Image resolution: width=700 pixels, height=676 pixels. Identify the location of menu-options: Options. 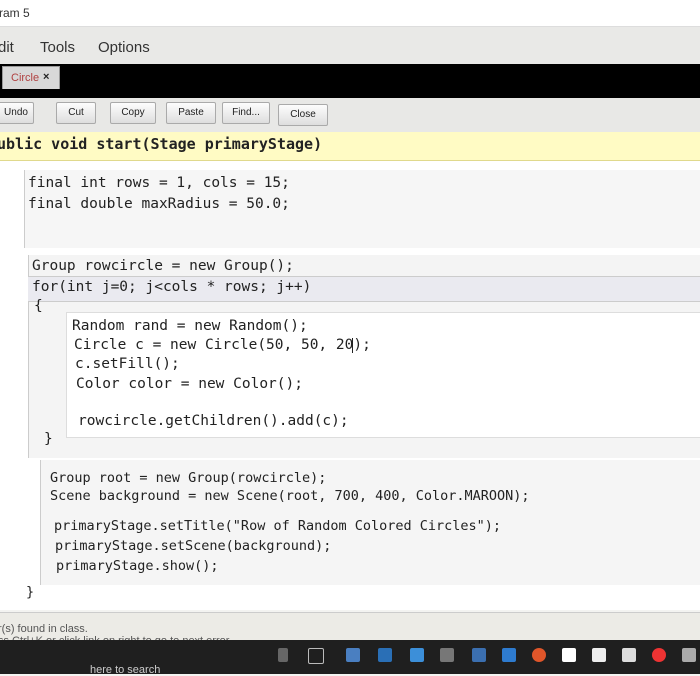
(124, 47).